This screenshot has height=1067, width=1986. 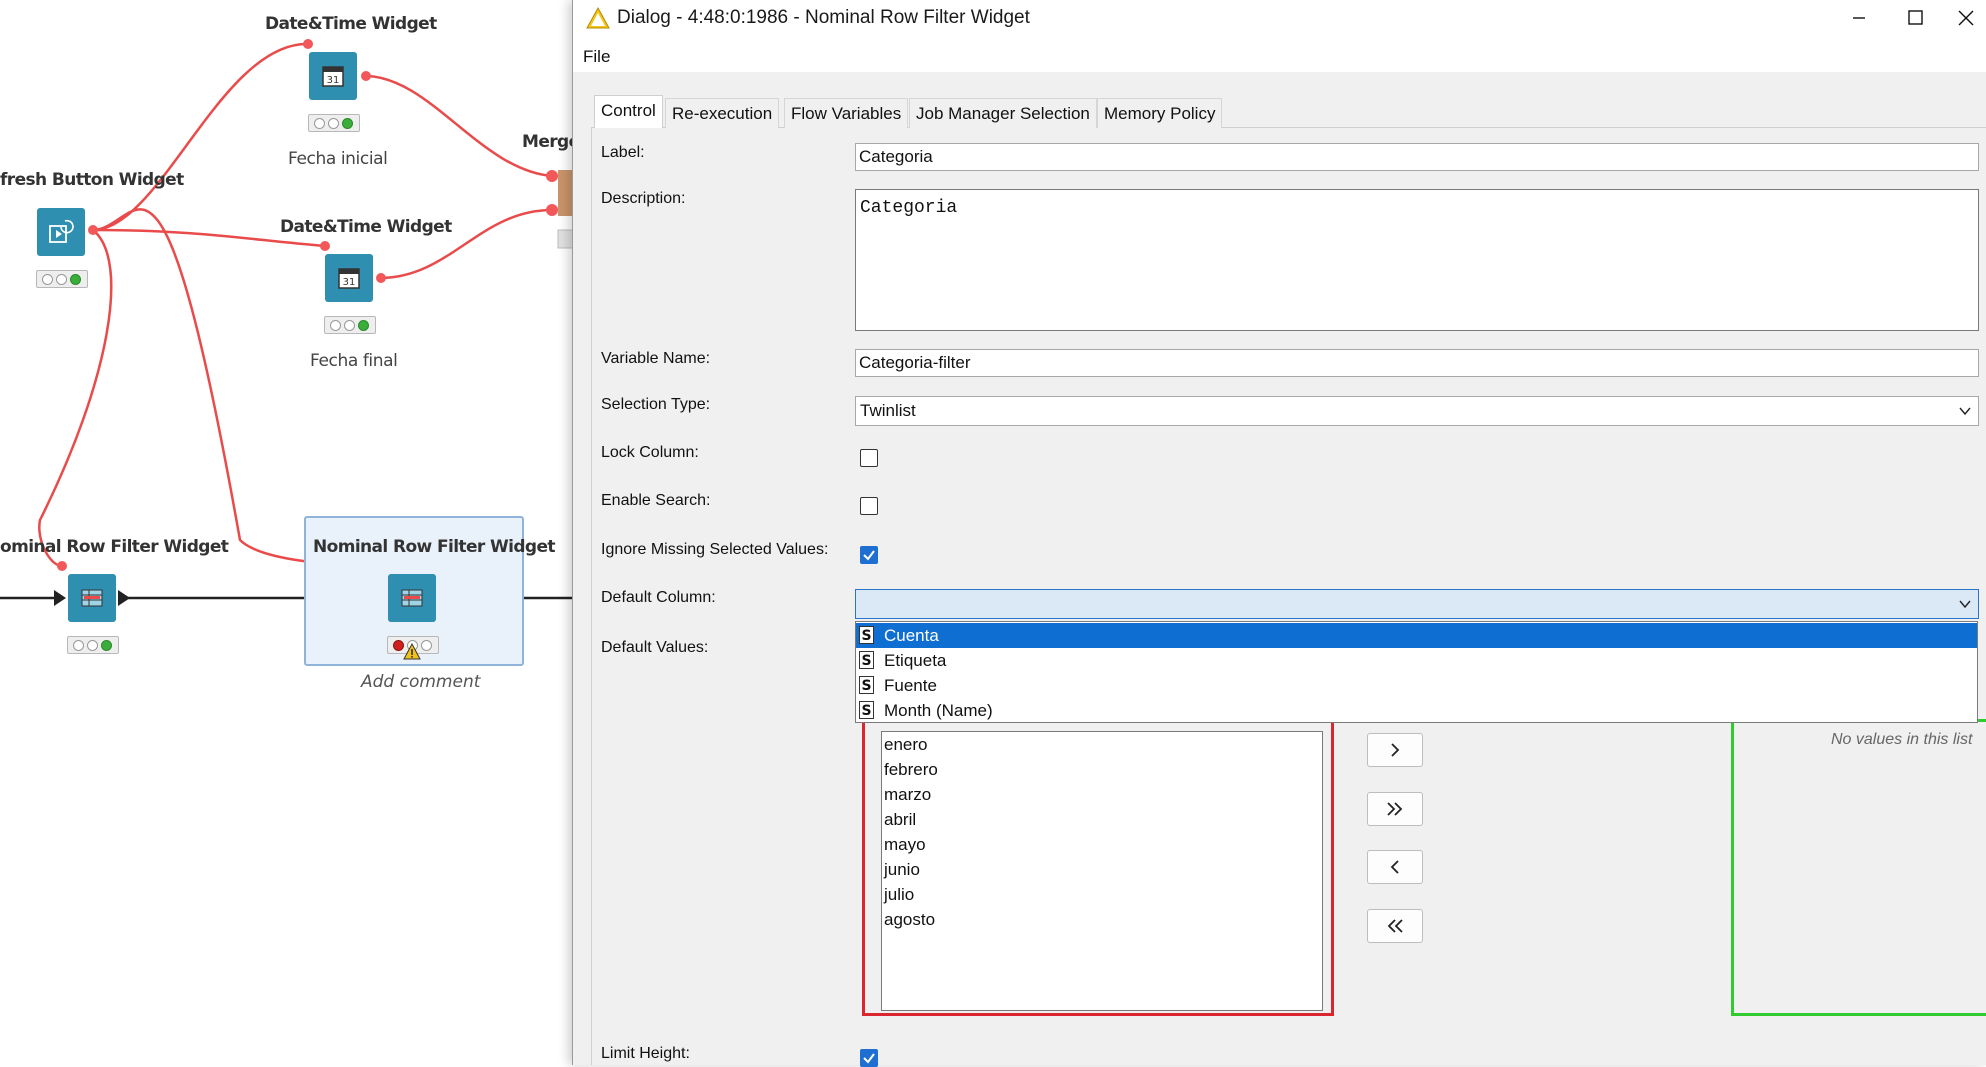 I want to click on dropdown-option: S Fuente, so click(x=1416, y=685).